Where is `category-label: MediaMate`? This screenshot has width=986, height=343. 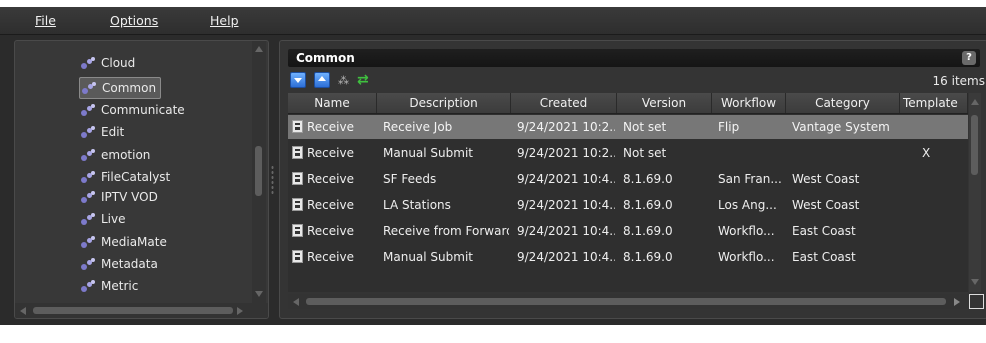
category-label: MediaMate is located at coordinates (134, 242).